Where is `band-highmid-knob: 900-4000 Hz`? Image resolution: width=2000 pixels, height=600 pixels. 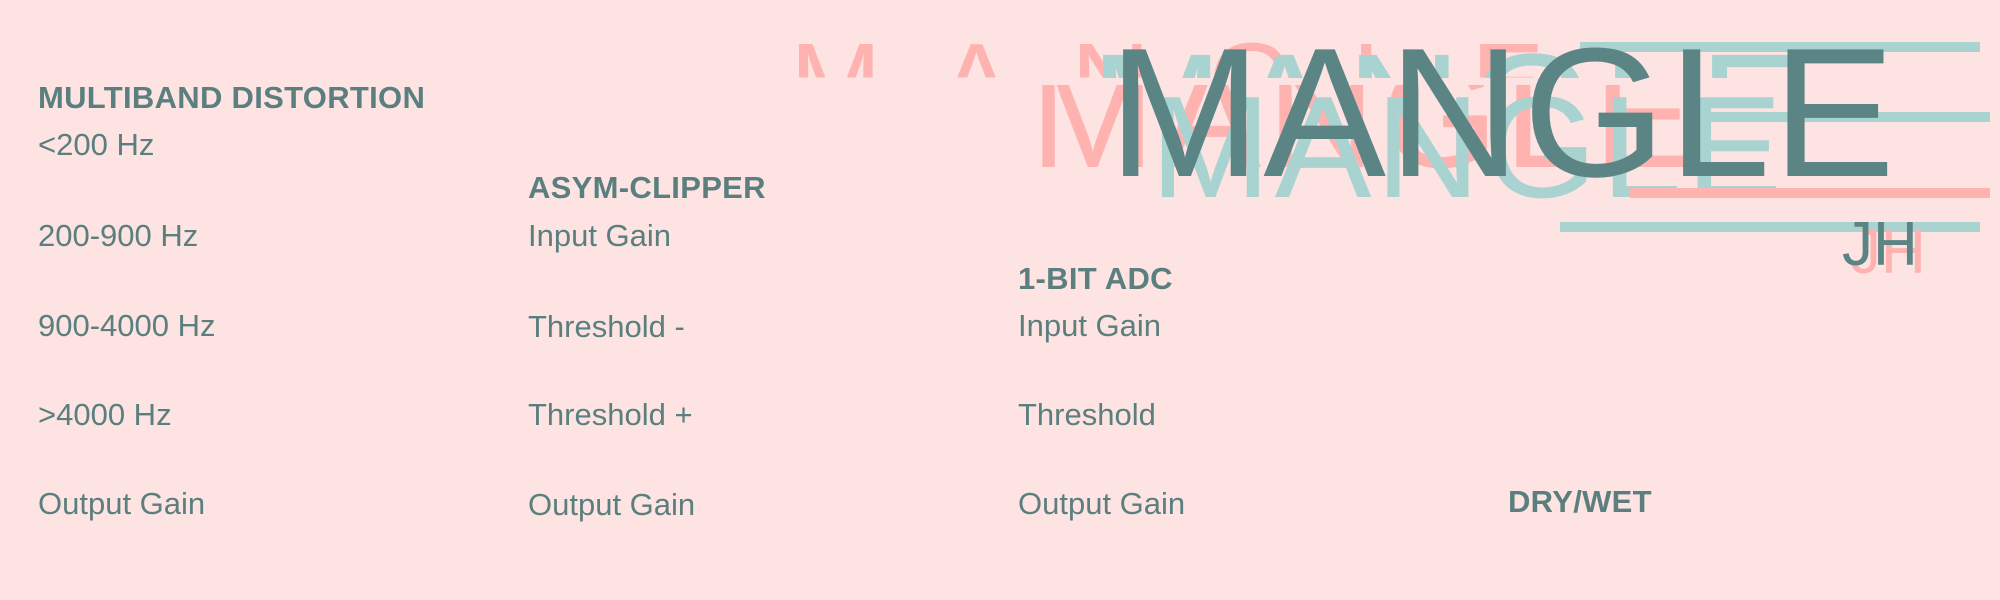 band-highmid-knob: 900-4000 Hz is located at coordinates (127, 326).